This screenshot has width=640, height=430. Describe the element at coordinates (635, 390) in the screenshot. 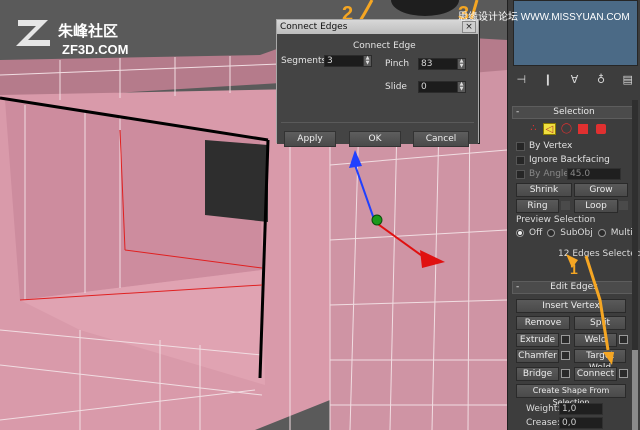

I see `scrollbar-thumb` at that location.